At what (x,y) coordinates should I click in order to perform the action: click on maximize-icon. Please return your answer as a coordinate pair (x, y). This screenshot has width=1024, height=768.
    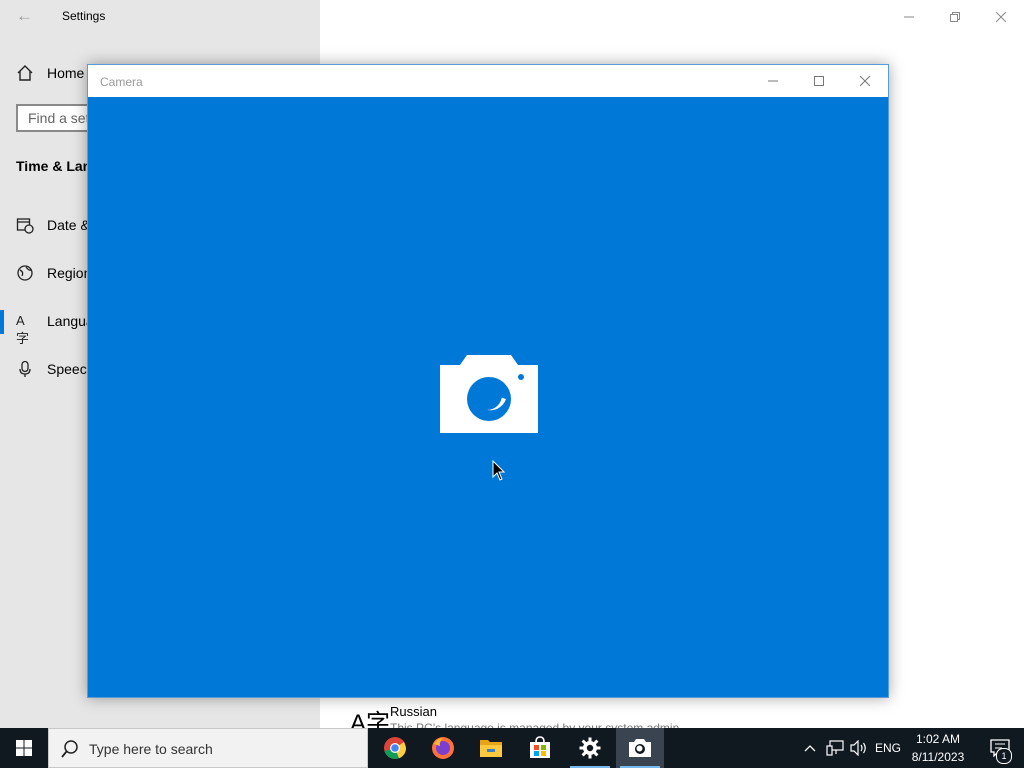
    Looking at the image, I should click on (819, 81).